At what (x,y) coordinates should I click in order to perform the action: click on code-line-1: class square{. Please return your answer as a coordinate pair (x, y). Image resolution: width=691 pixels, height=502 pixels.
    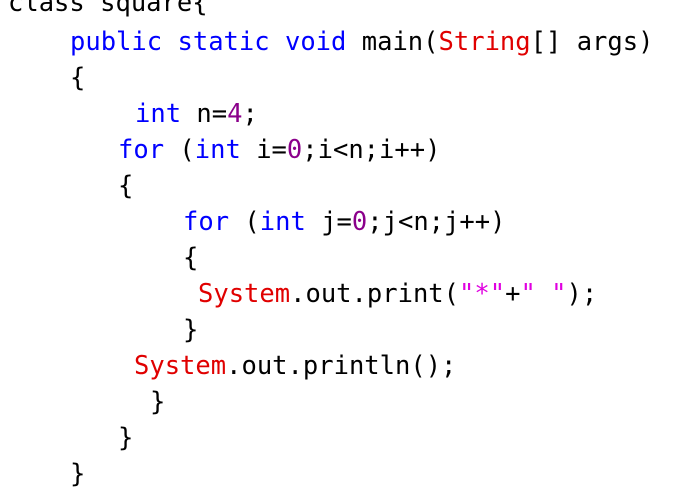
    Looking at the image, I should click on (108, 10).